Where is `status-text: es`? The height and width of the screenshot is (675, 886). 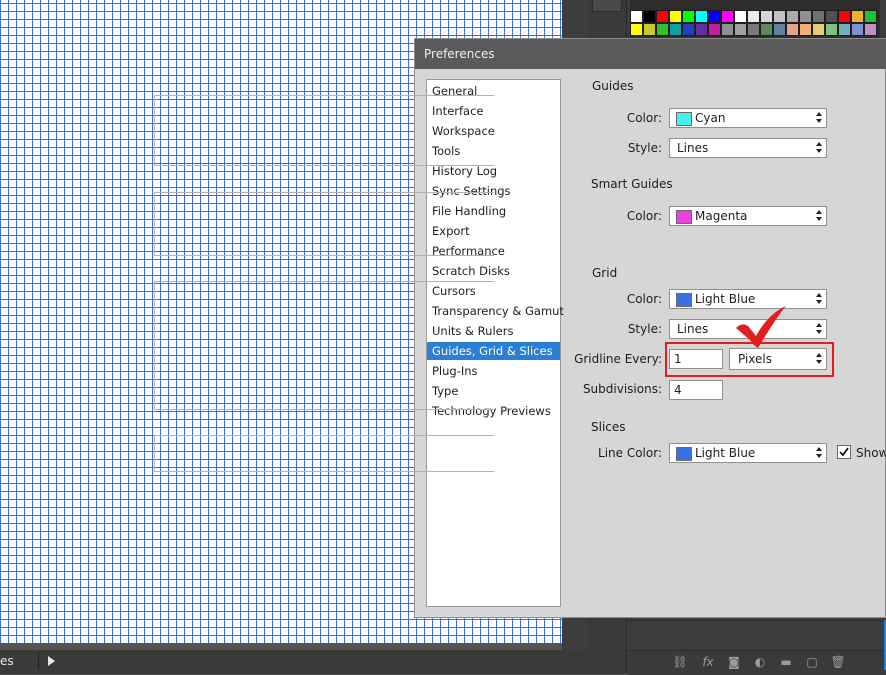 status-text: es is located at coordinates (7, 661).